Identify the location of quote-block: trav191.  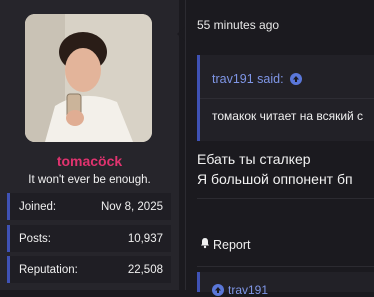
(285, 284).